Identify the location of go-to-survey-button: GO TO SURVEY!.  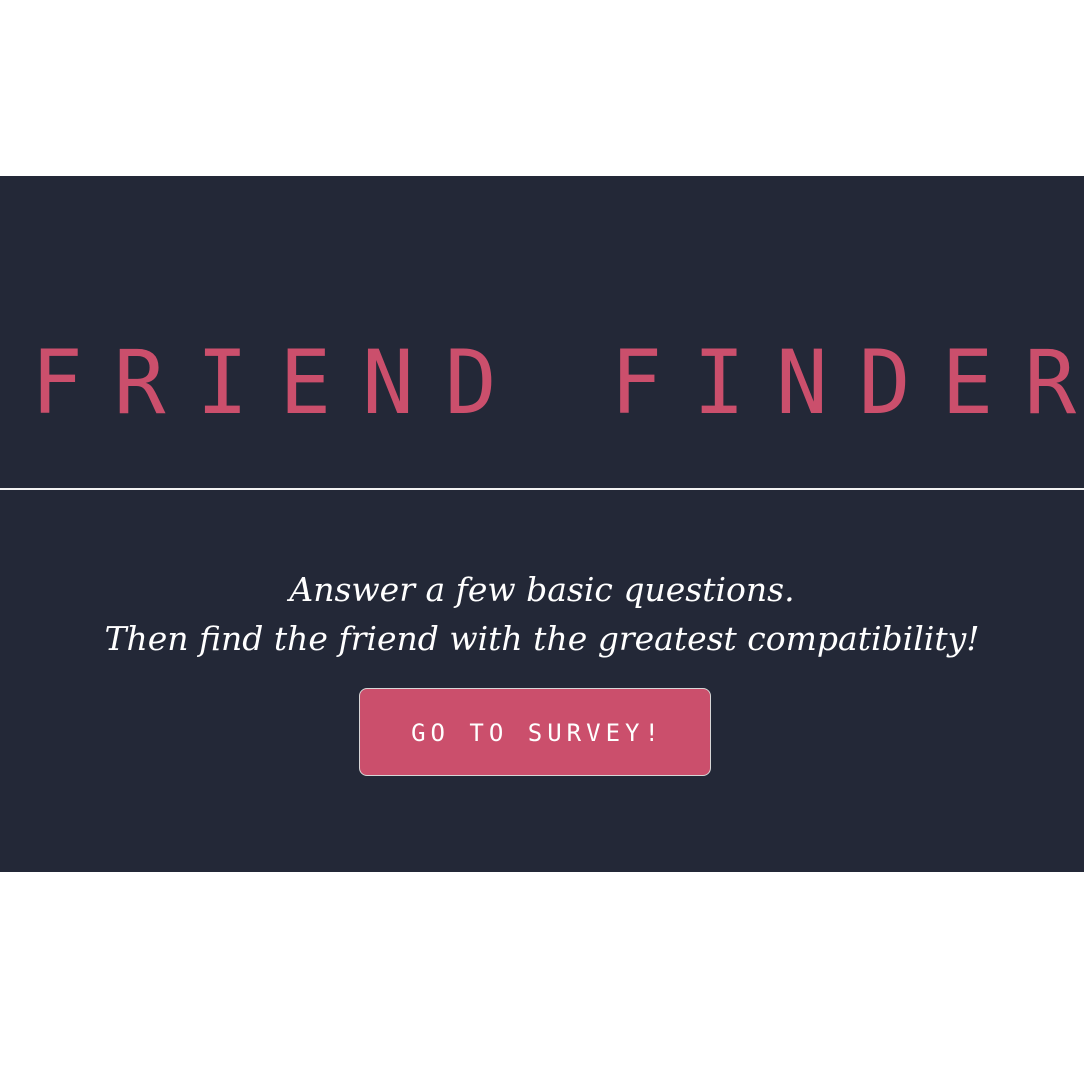
(535, 732).